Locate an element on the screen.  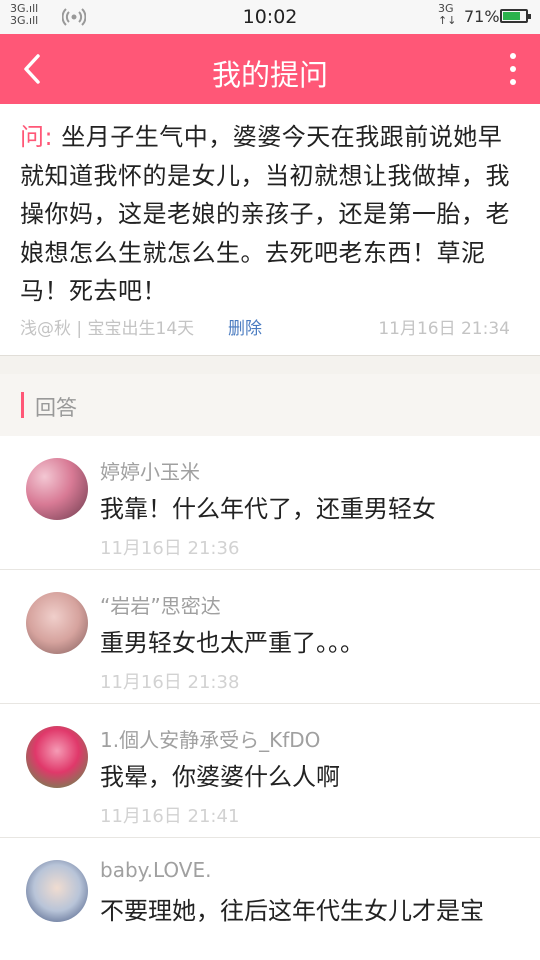
answer-timestamp: 11月16日 21:38 is located at coordinates (170, 682).